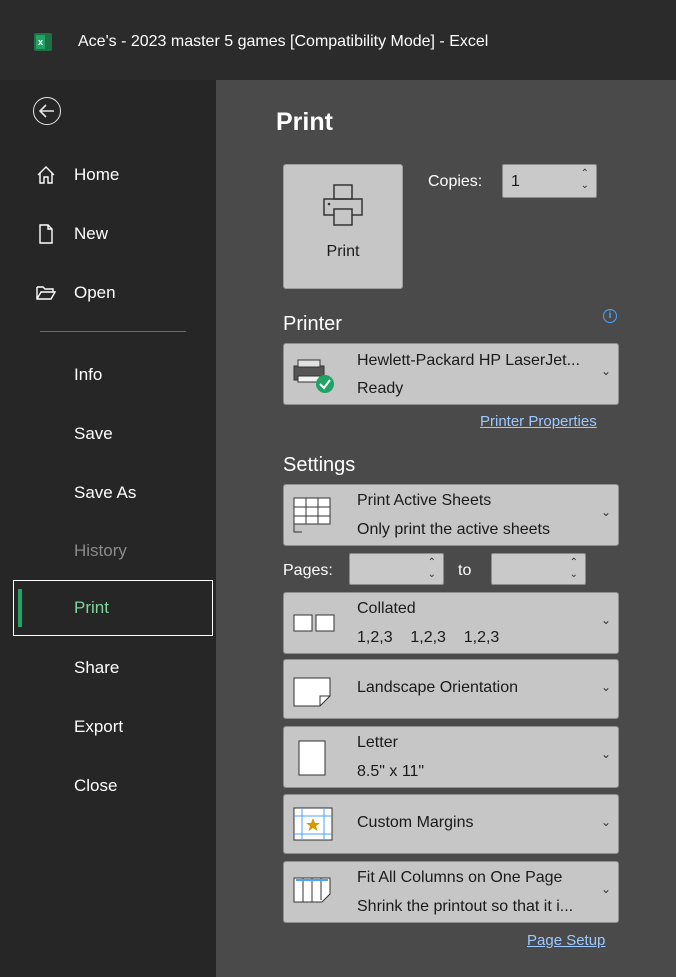  I want to click on collation-line2: 1,2,3 1,2,3 1,2,3, so click(428, 637).